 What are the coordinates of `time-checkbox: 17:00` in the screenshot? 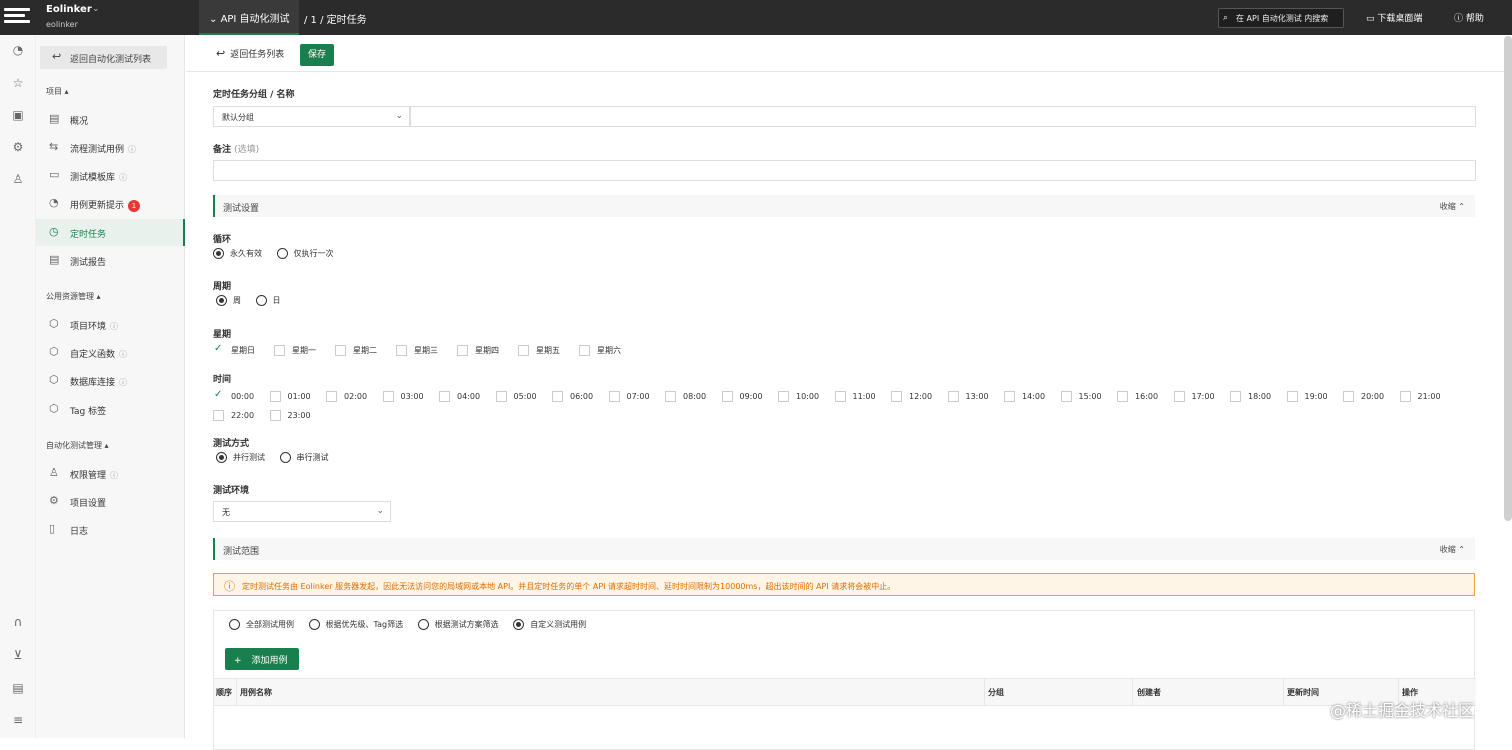 It's located at (1194, 396).